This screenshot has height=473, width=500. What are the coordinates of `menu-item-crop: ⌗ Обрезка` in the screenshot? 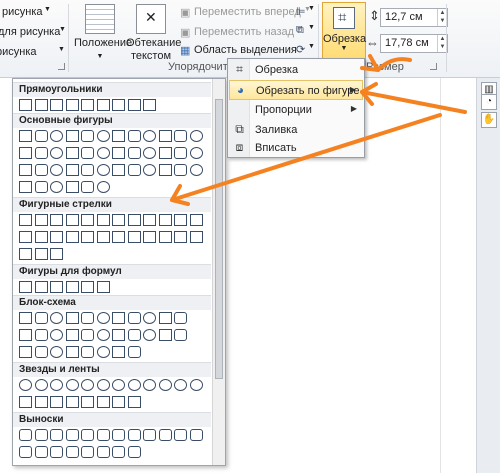 It's located at (296, 70).